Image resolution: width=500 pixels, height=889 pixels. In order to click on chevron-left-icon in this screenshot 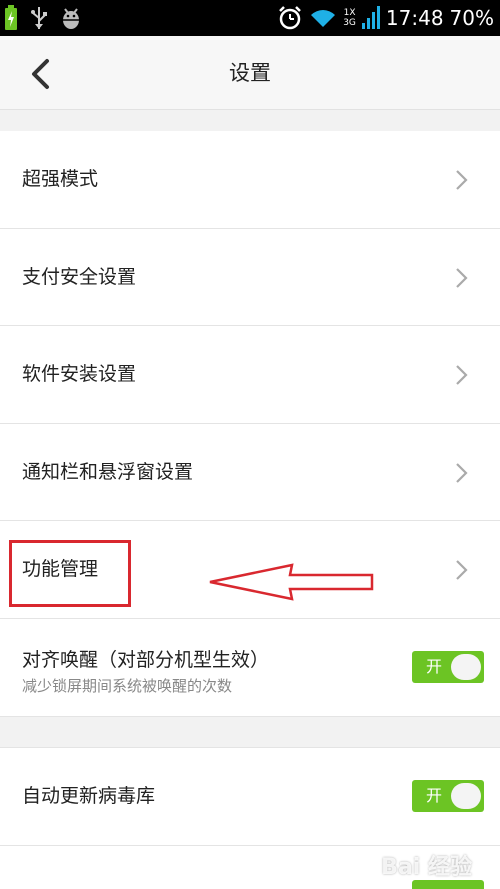, I will do `click(40, 74)`.